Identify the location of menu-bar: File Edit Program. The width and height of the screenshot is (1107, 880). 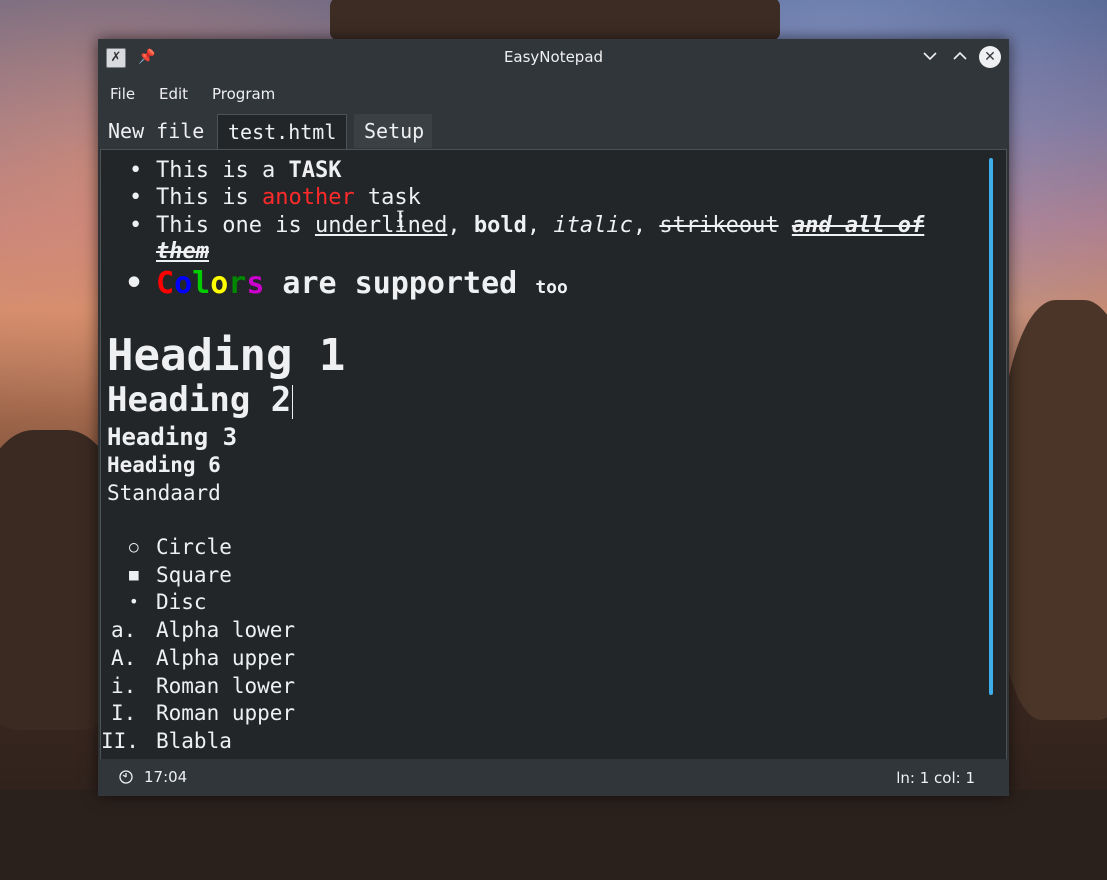
(553, 93).